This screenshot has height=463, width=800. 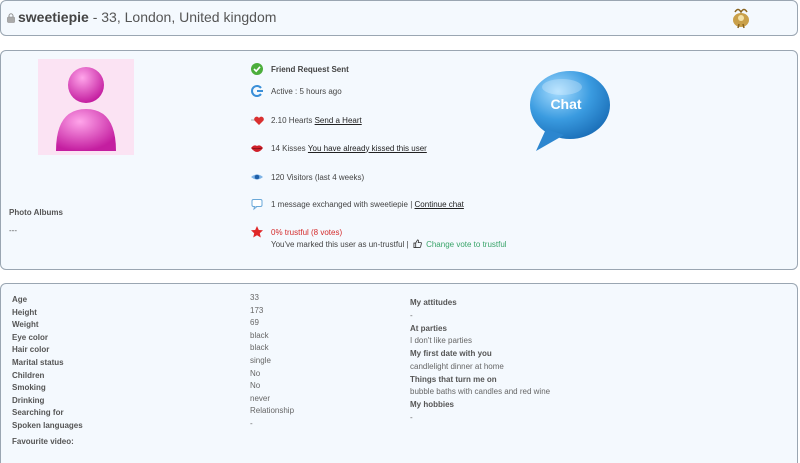 What do you see at coordinates (399, 18) in the screenshot?
I see `profile-header: sweetiepie - 33, London, United kingdom` at bounding box center [399, 18].